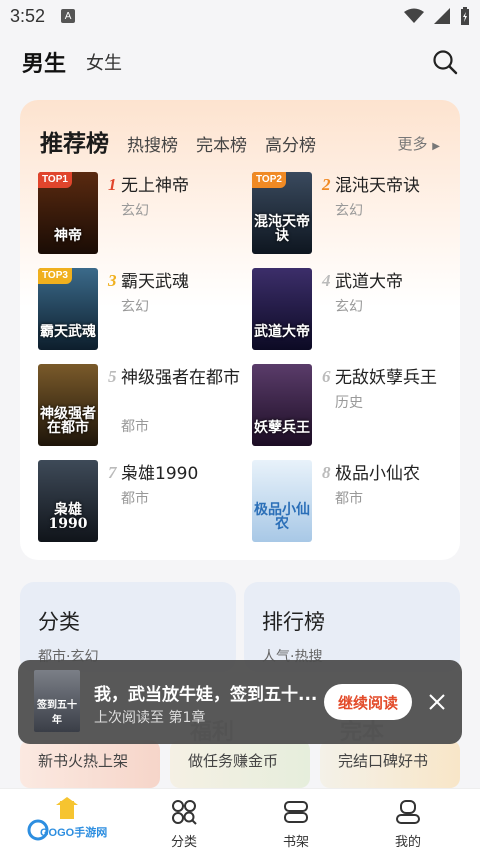 This screenshot has height=853, width=480. I want to click on nav-category: 分类, so click(184, 824).